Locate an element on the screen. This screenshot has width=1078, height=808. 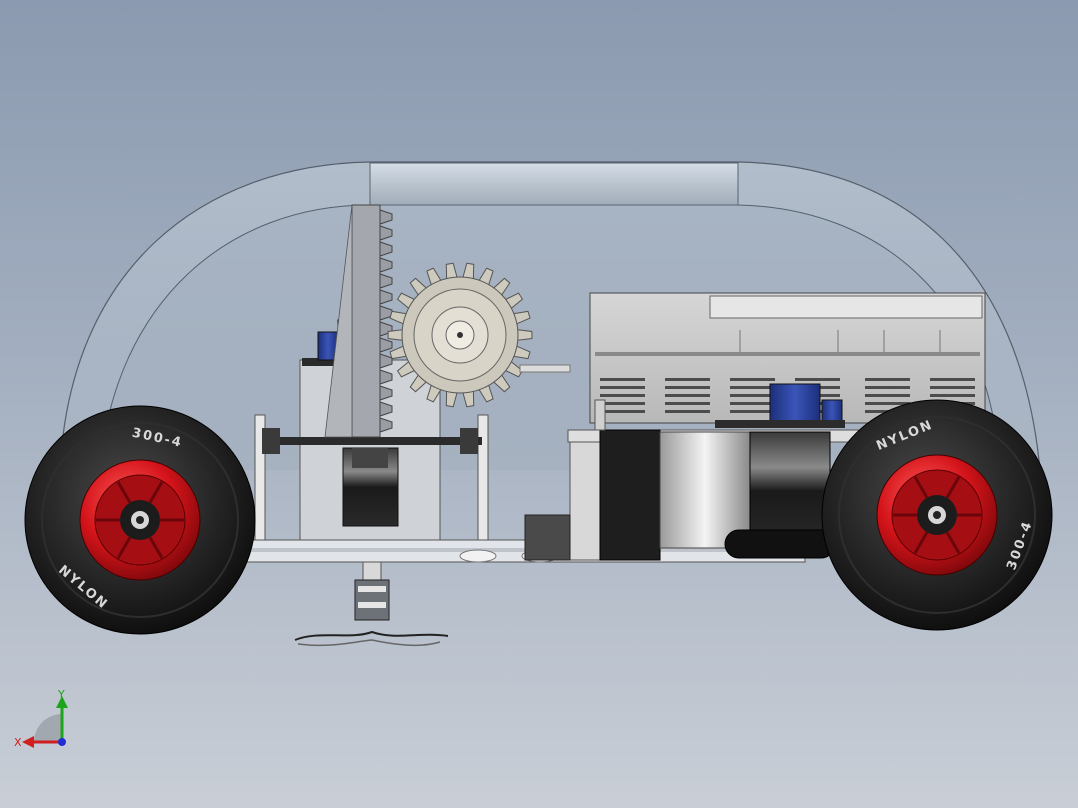
view-orientation-triad: Y X is located at coordinates (41, 718).